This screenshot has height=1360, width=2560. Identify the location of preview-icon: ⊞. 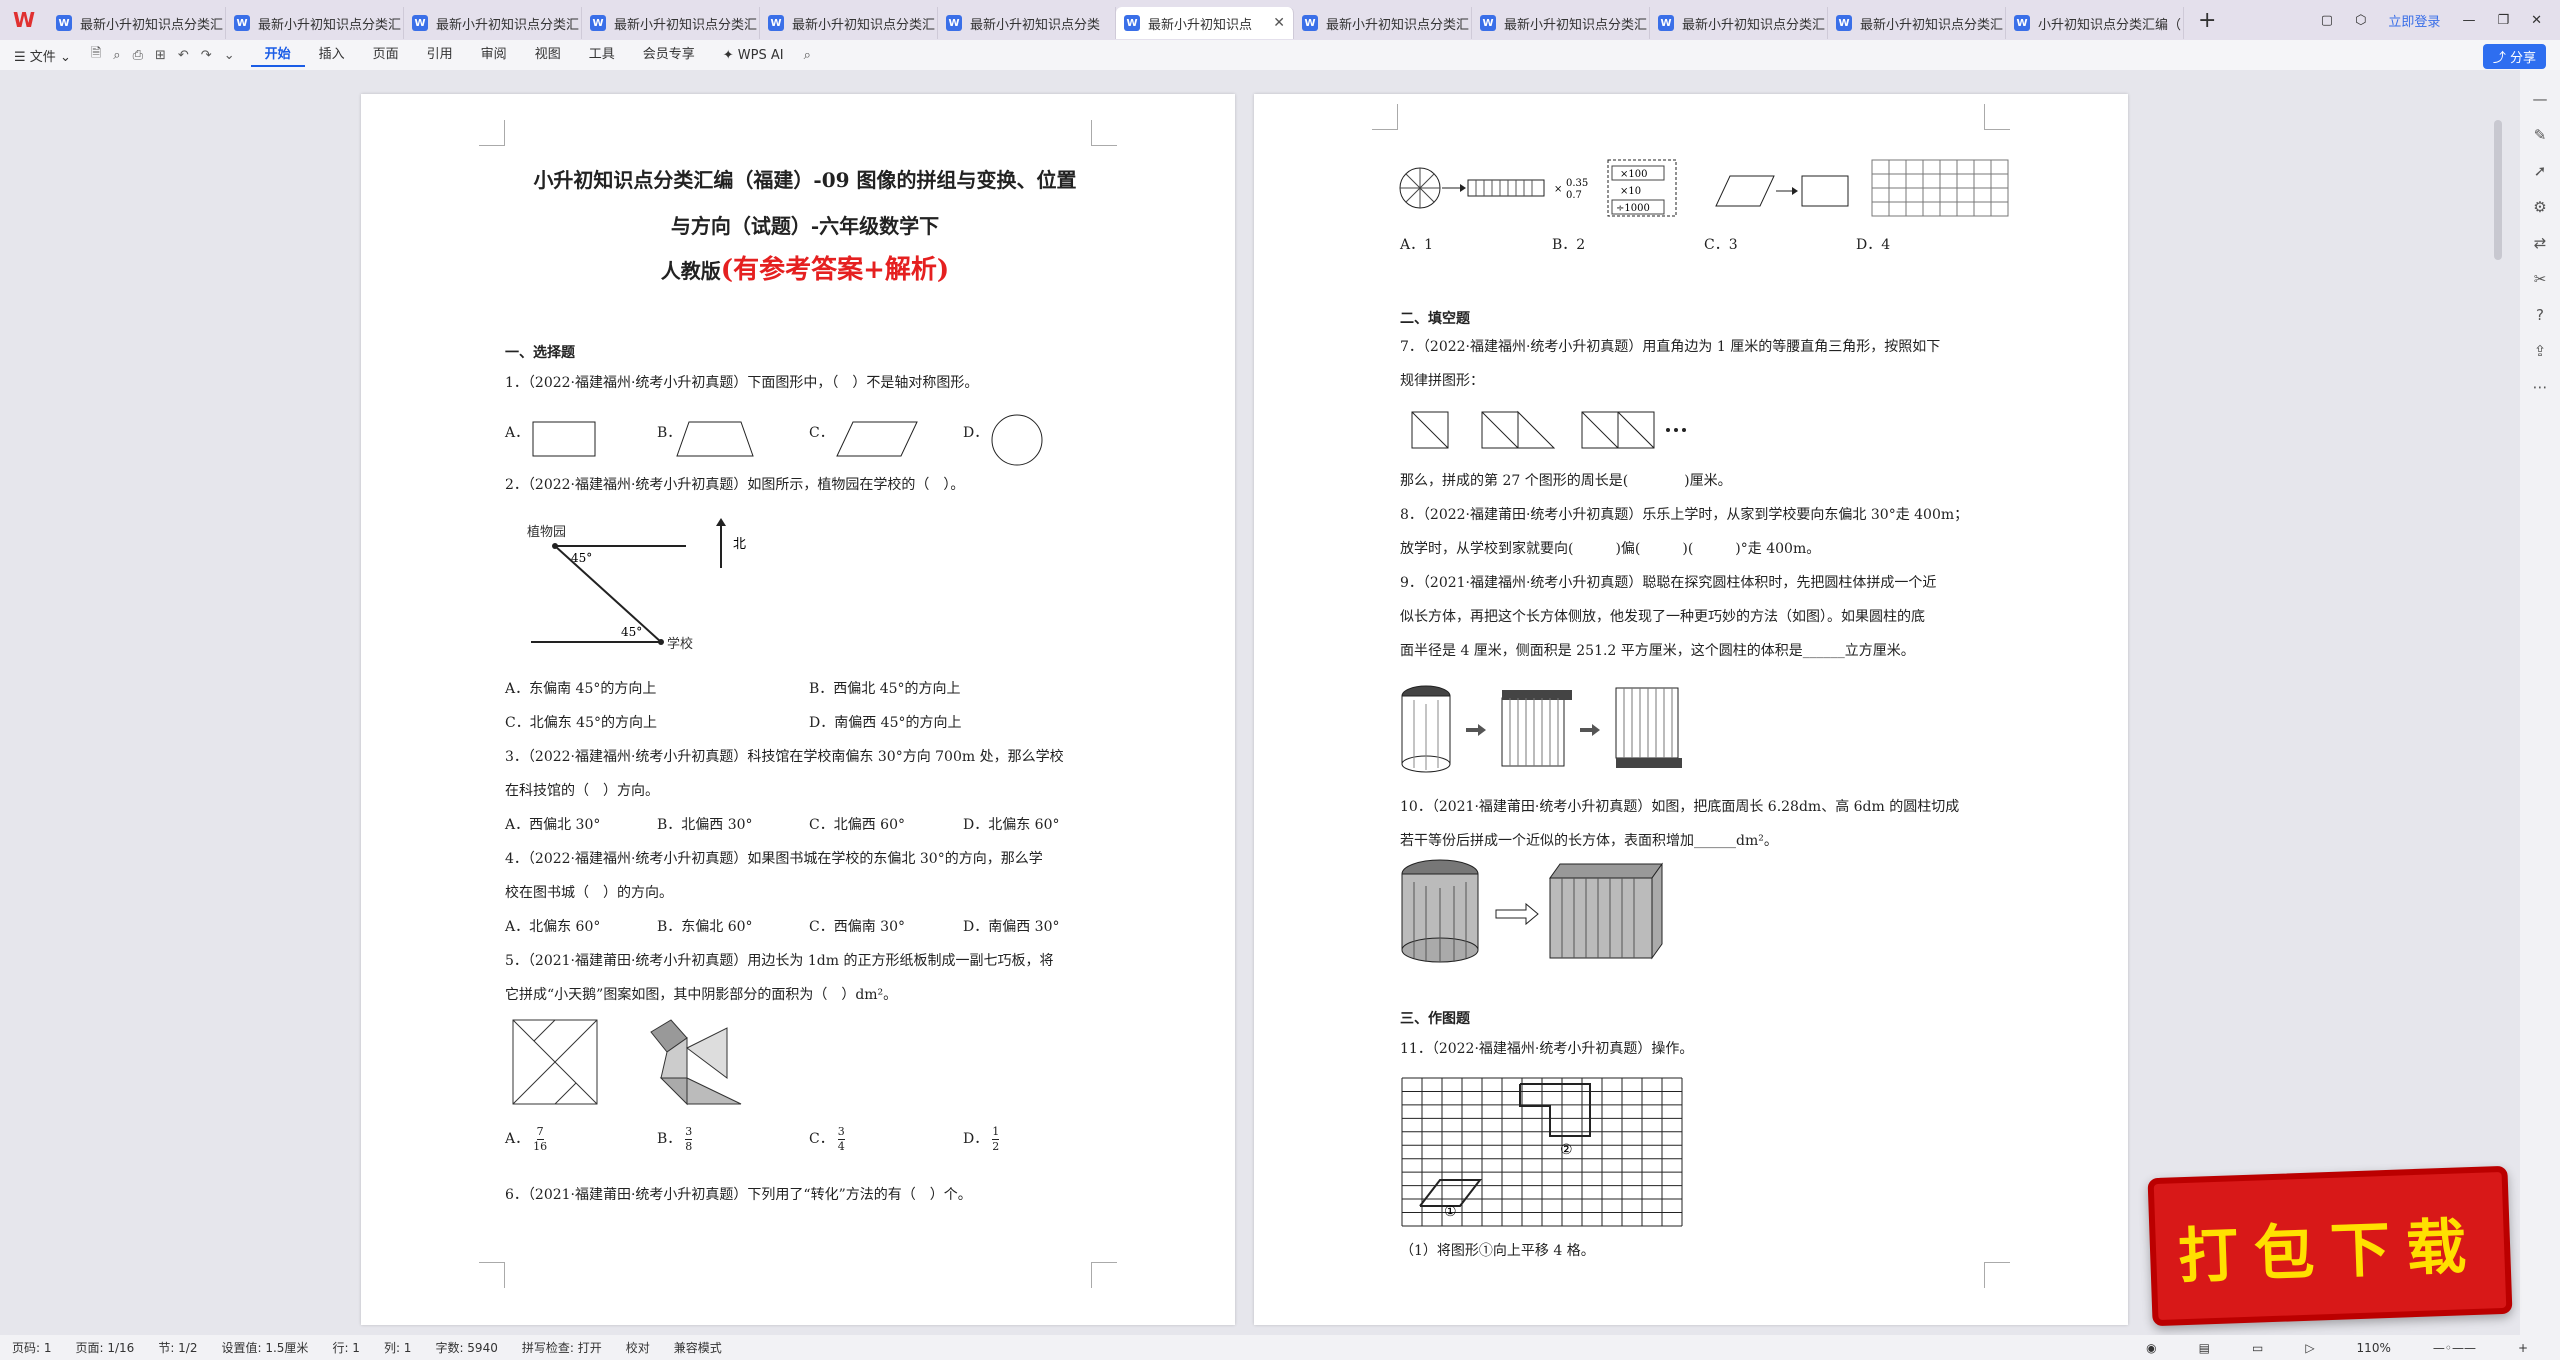
(160, 55).